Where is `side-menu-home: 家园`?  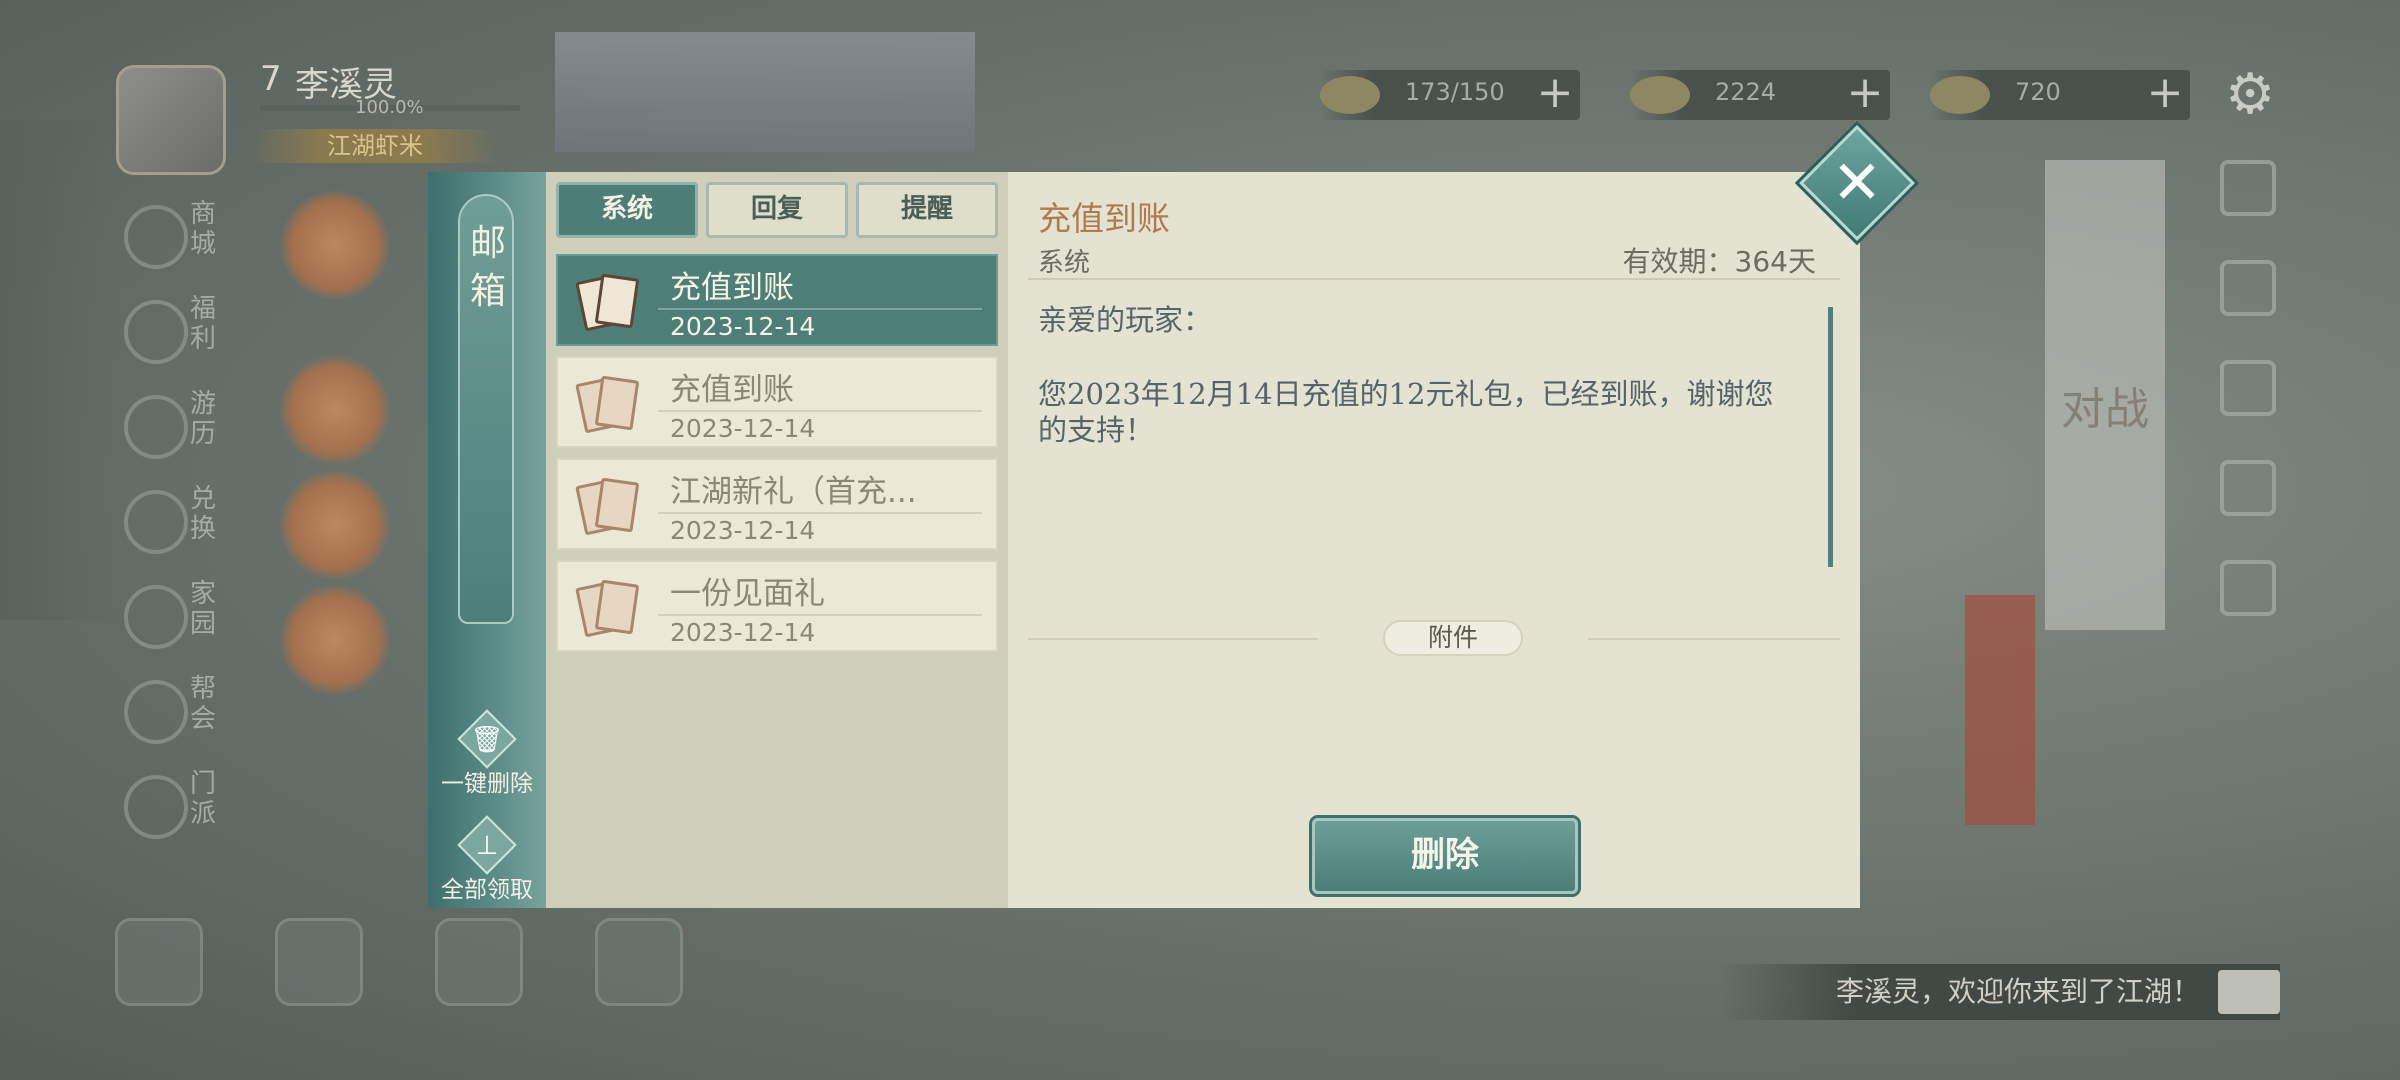
side-menu-home: 家园 is located at coordinates (173, 622).